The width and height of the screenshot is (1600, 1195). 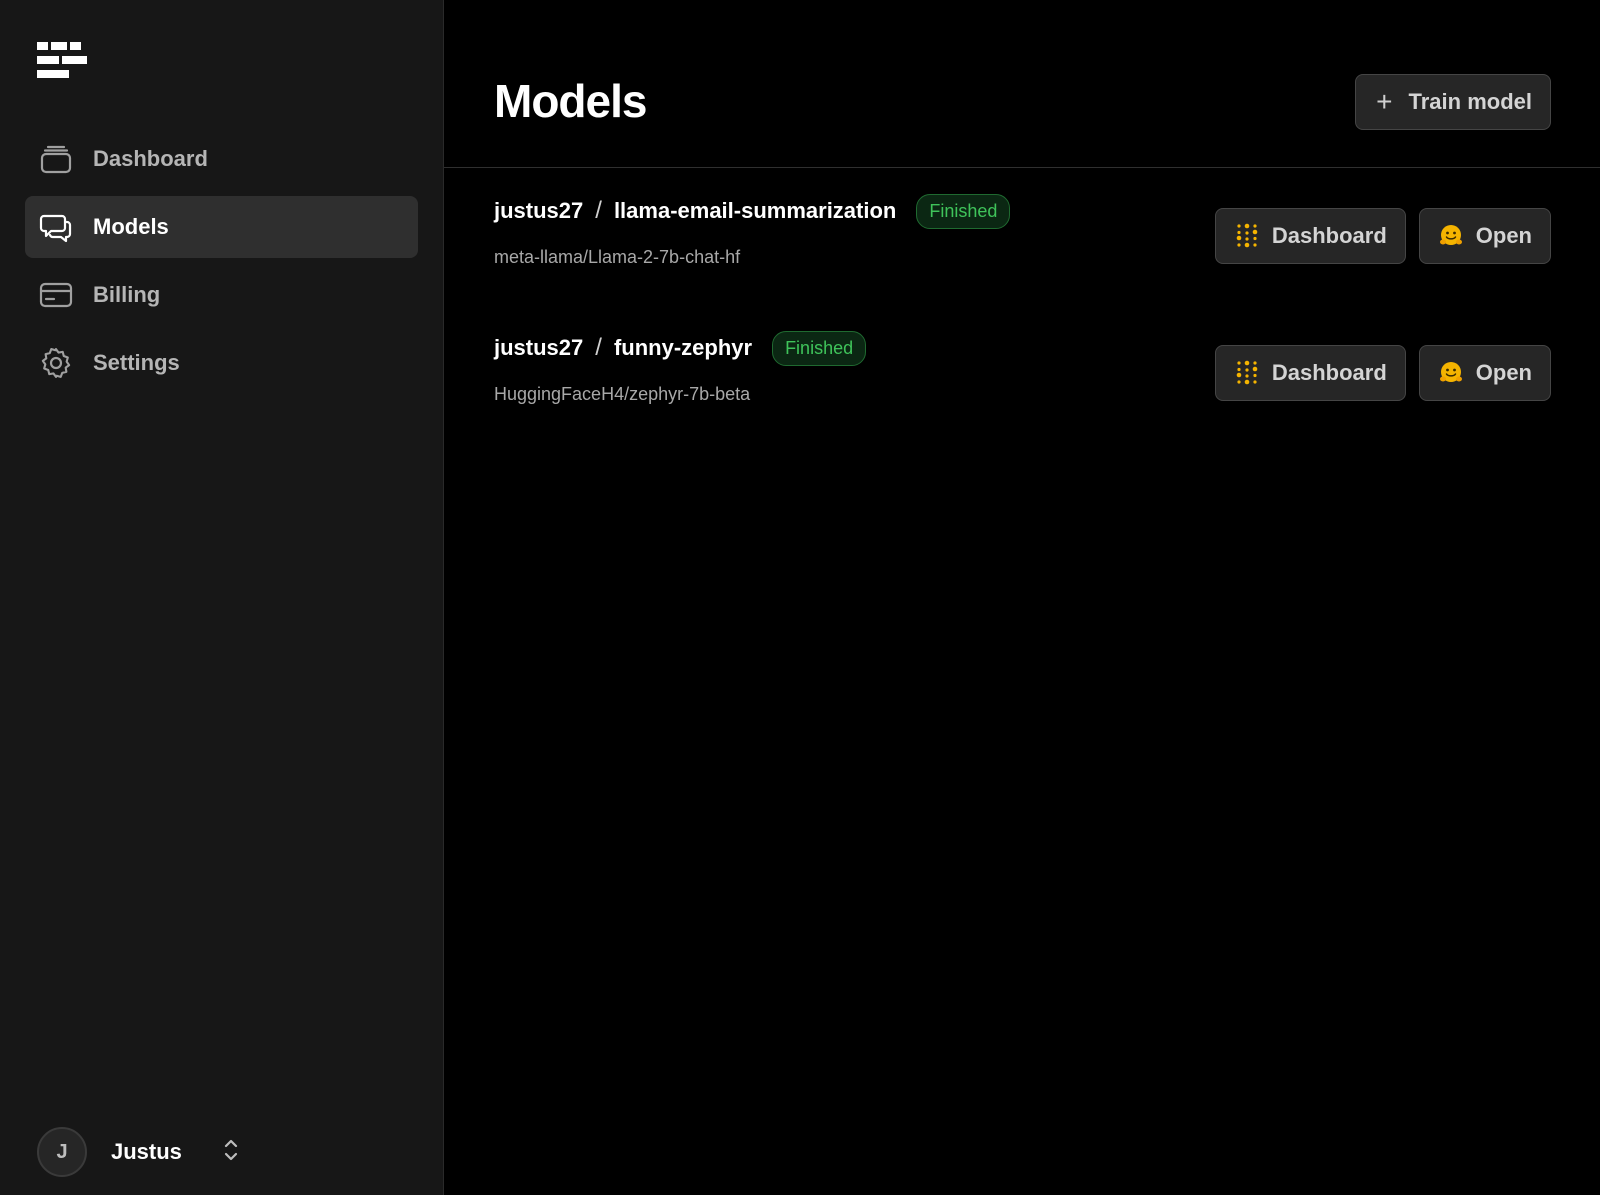 I want to click on layers-icon, so click(x=56, y=159).